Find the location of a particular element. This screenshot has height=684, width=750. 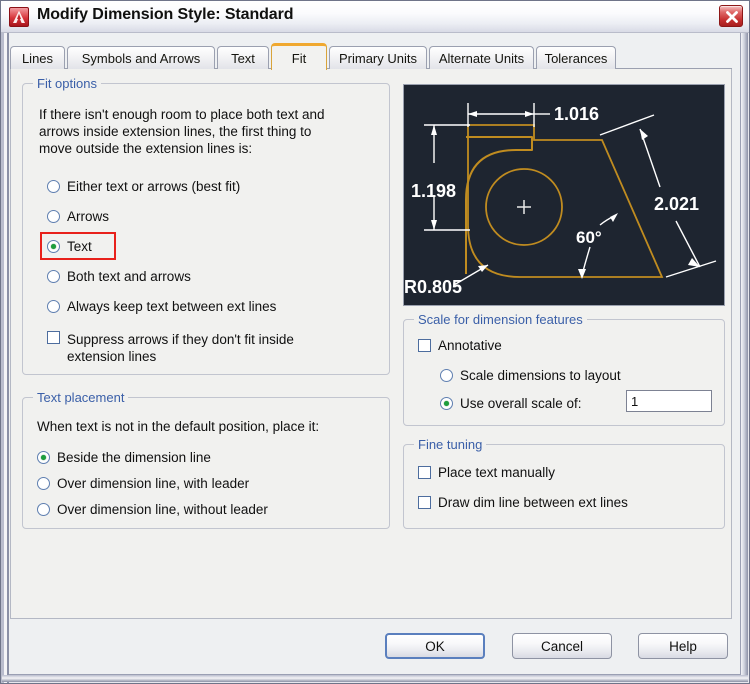

tab-symbols-arrows: Symbols and Arrows is located at coordinates (141, 57).